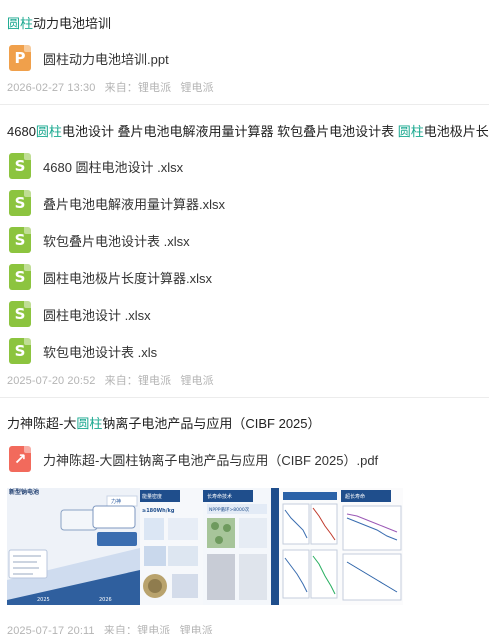 This screenshot has height=634, width=489. What do you see at coordinates (219, 496) in the screenshot?
I see `thumb-title: 长寿命技术` at bounding box center [219, 496].